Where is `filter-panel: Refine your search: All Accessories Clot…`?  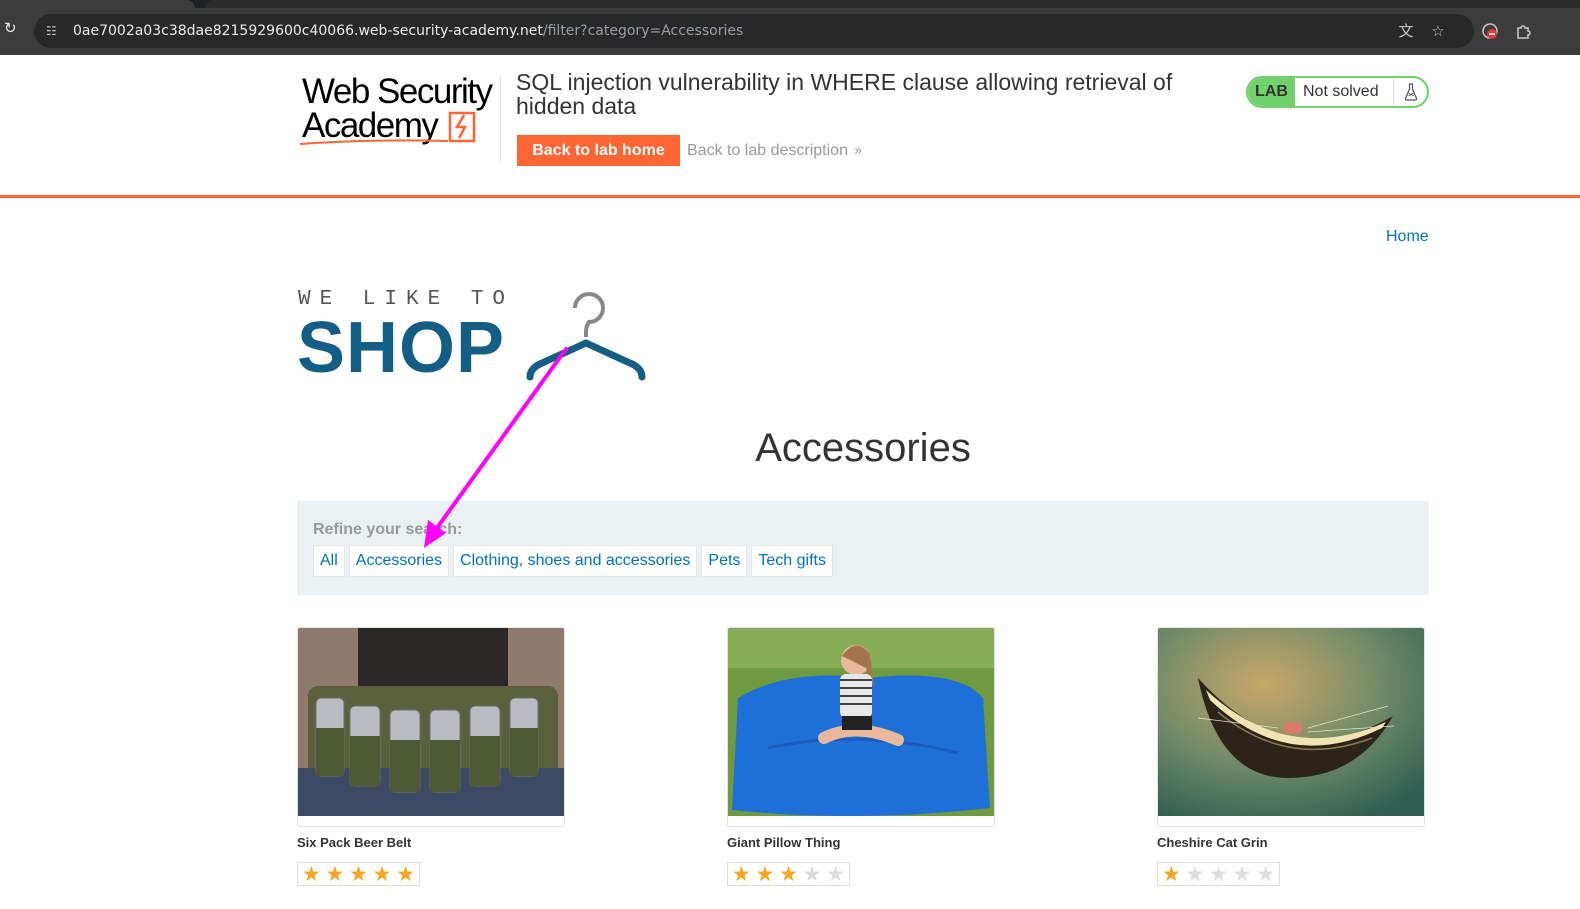 filter-panel: Refine your search: All Accessories Clot… is located at coordinates (863, 548).